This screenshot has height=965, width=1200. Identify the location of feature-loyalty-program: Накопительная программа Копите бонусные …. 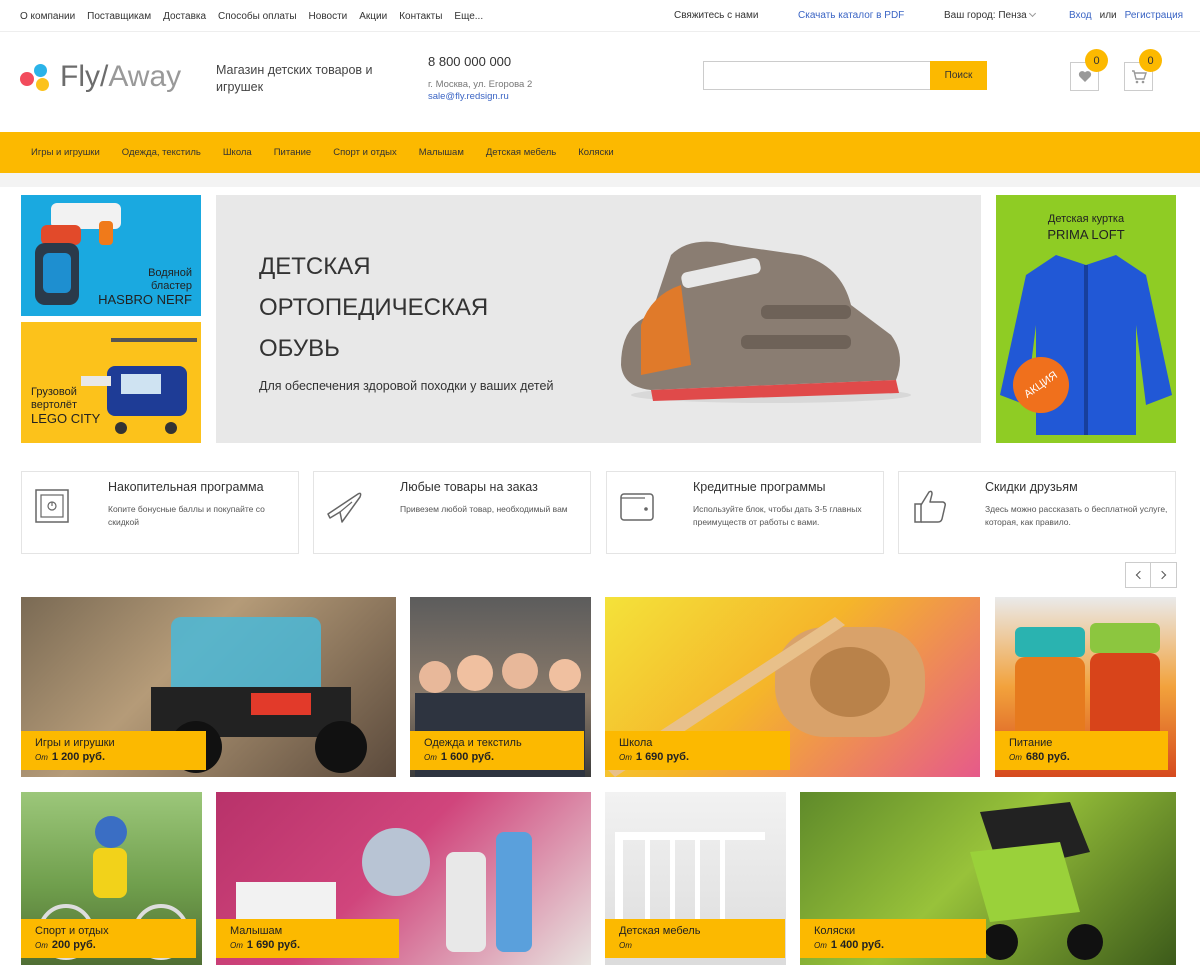
(160, 512).